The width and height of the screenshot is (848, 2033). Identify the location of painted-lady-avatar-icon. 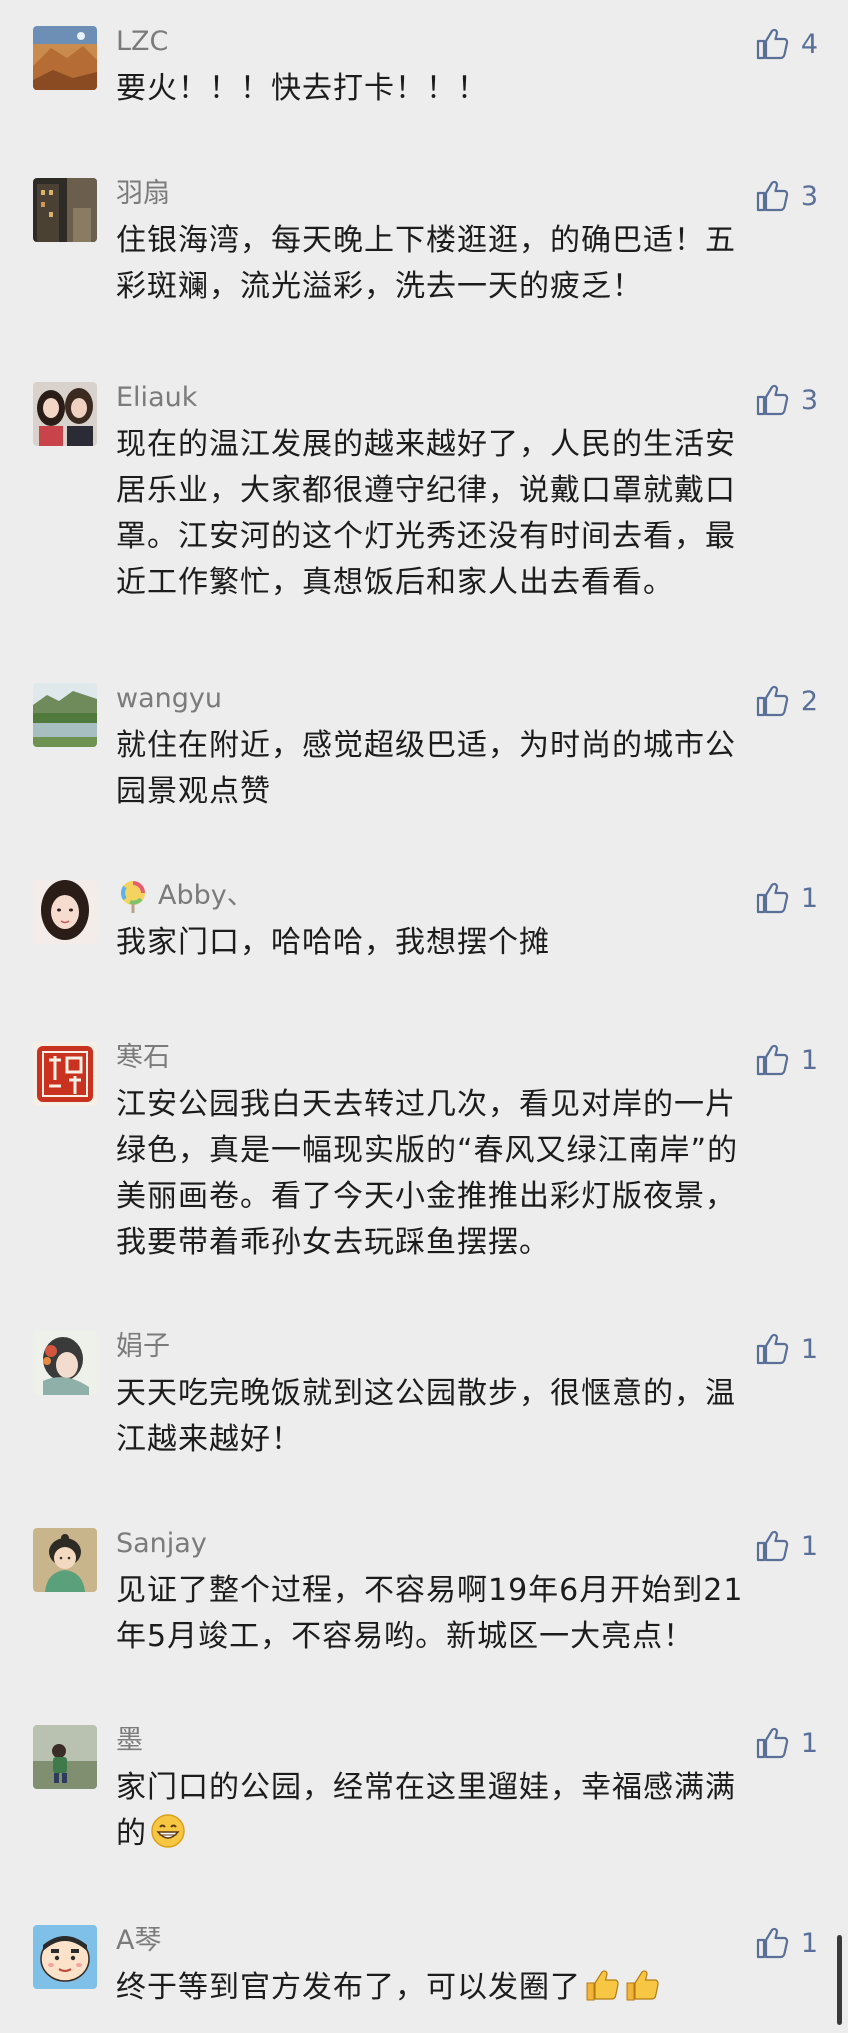
(65, 1363).